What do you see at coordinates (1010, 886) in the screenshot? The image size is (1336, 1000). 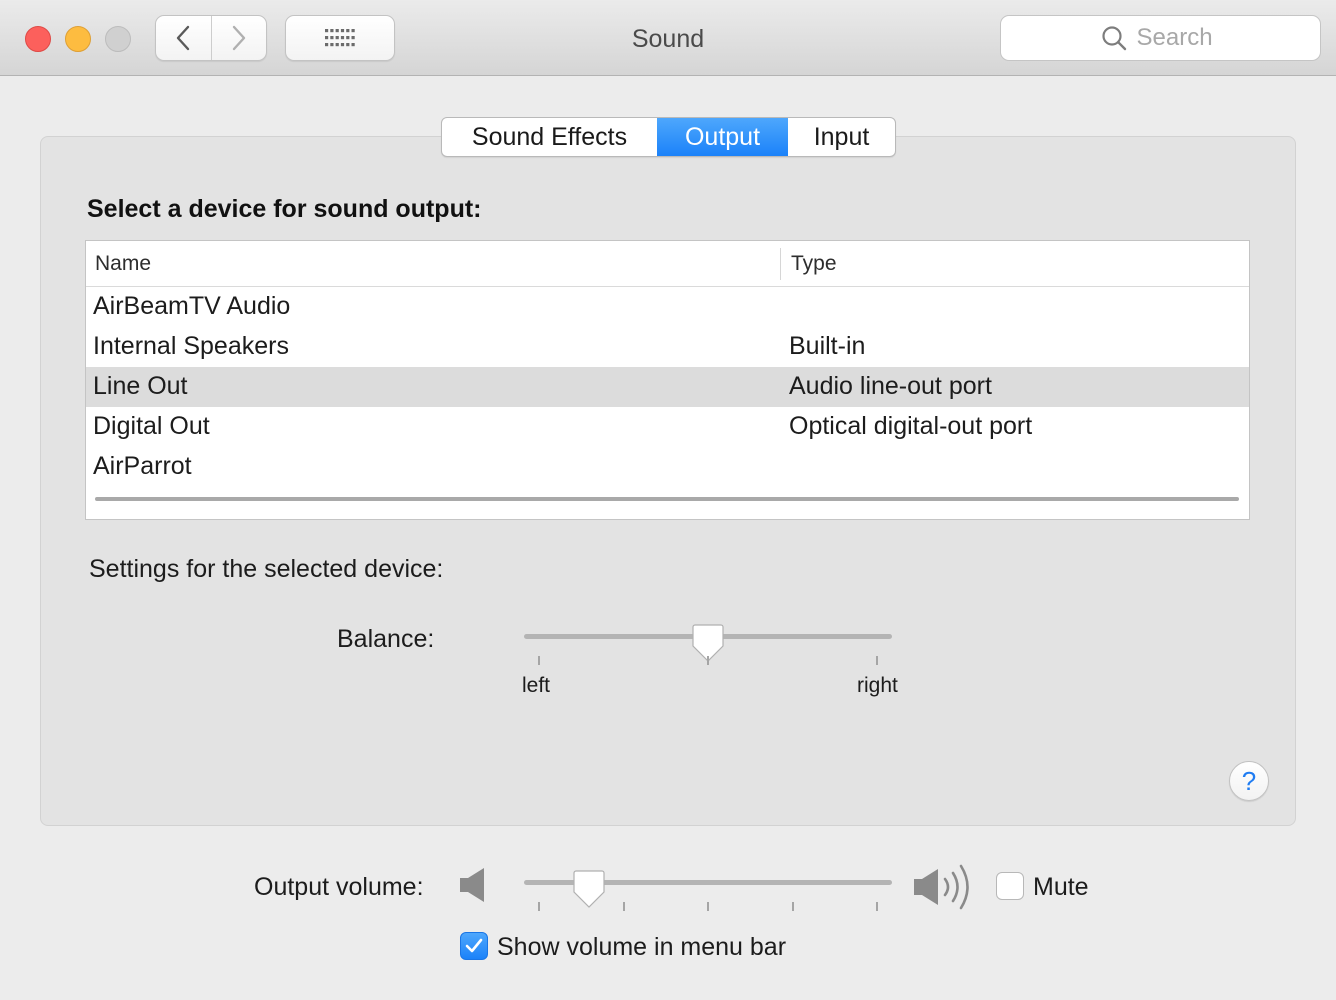 I see `mute-checkbox` at bounding box center [1010, 886].